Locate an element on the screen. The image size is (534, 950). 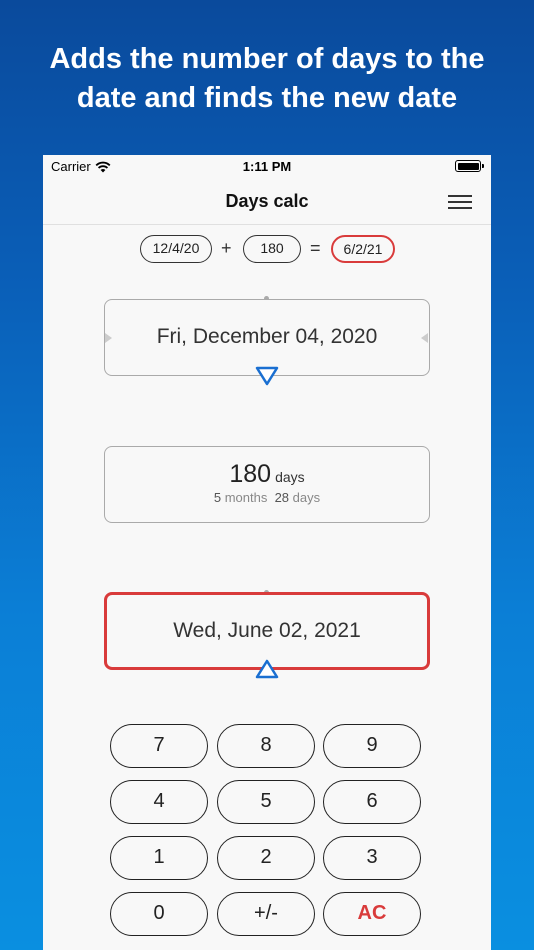
months-label: months is located at coordinates (246, 497).